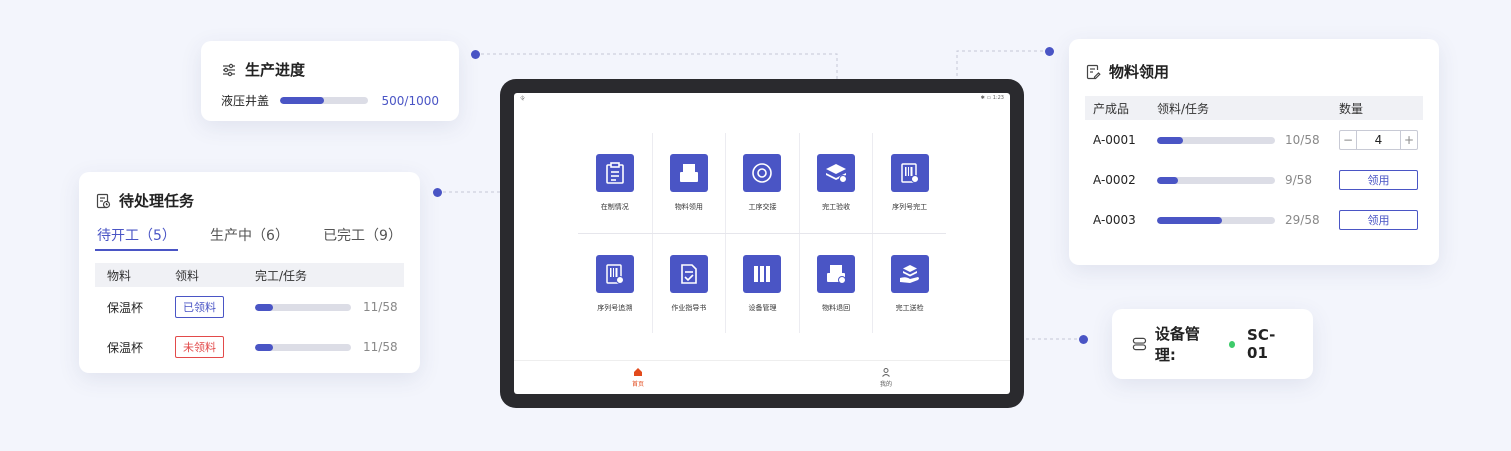 This screenshot has width=1511, height=451. Describe the element at coordinates (362, 237) in the screenshot. I see `tab-completed: 已完工（9）` at that location.